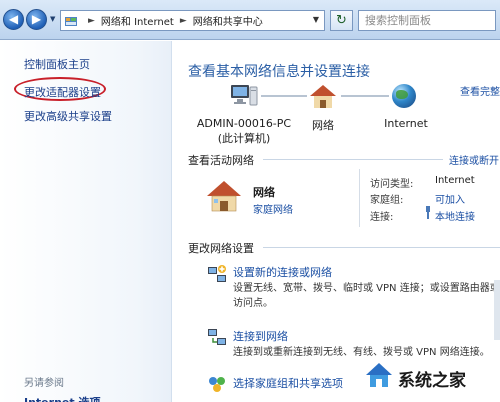 This screenshot has width=500, height=402. What do you see at coordinates (497, 310) in the screenshot?
I see `scrollbar` at bounding box center [497, 310].